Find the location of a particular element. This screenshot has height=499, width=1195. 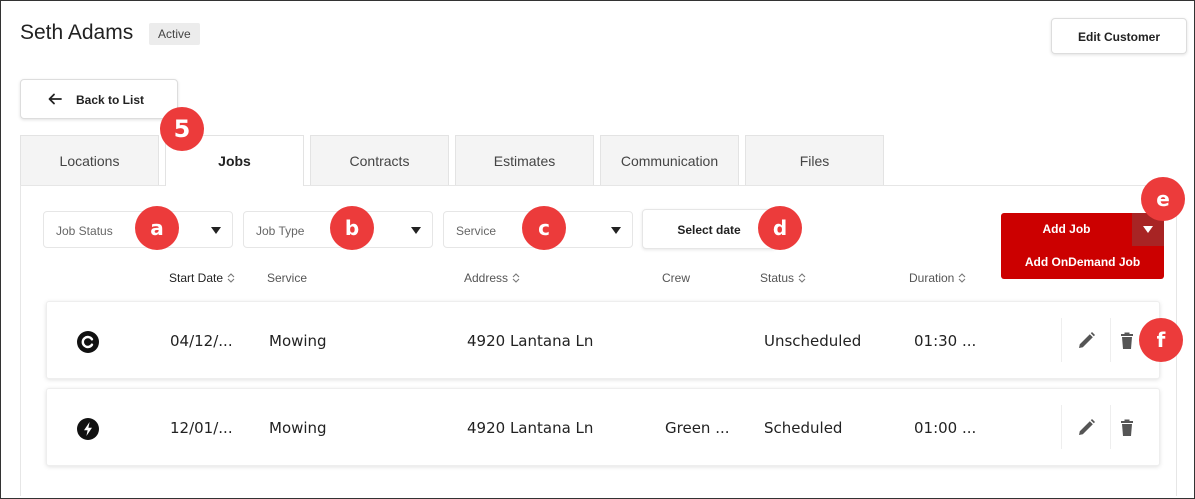

column-start-date: Start Date is located at coordinates (202, 278).